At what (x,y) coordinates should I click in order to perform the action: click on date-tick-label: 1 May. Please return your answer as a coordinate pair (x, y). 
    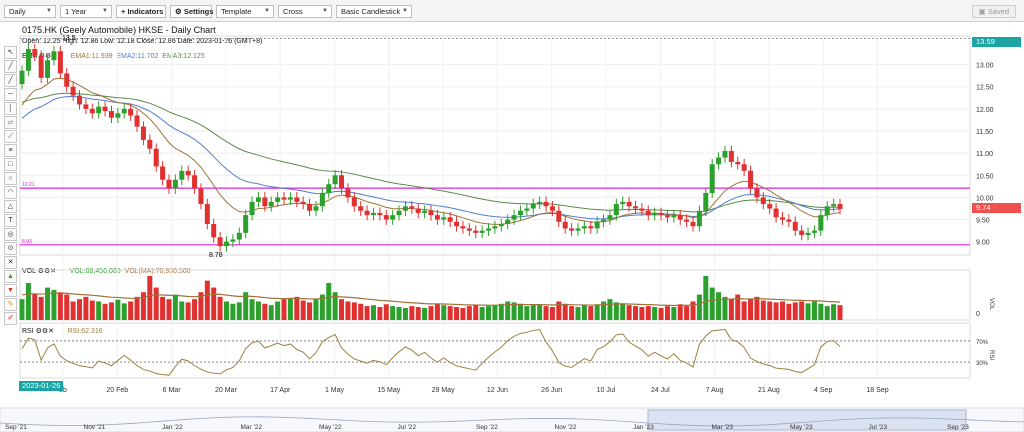
    Looking at the image, I should click on (335, 390).